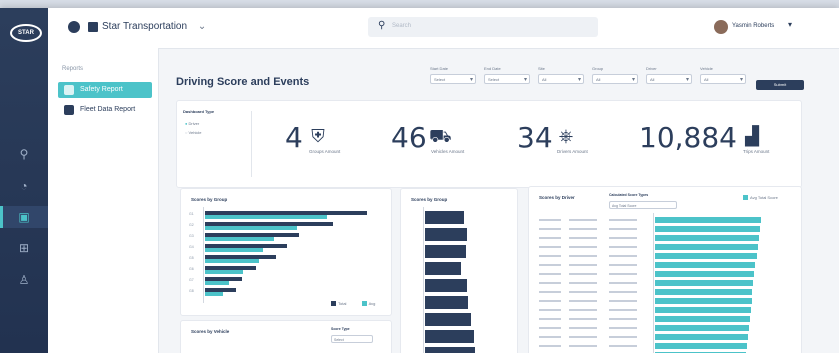 The width and height of the screenshot is (839, 353). What do you see at coordinates (191, 258) in the screenshot?
I see `category-tick: G5` at bounding box center [191, 258].